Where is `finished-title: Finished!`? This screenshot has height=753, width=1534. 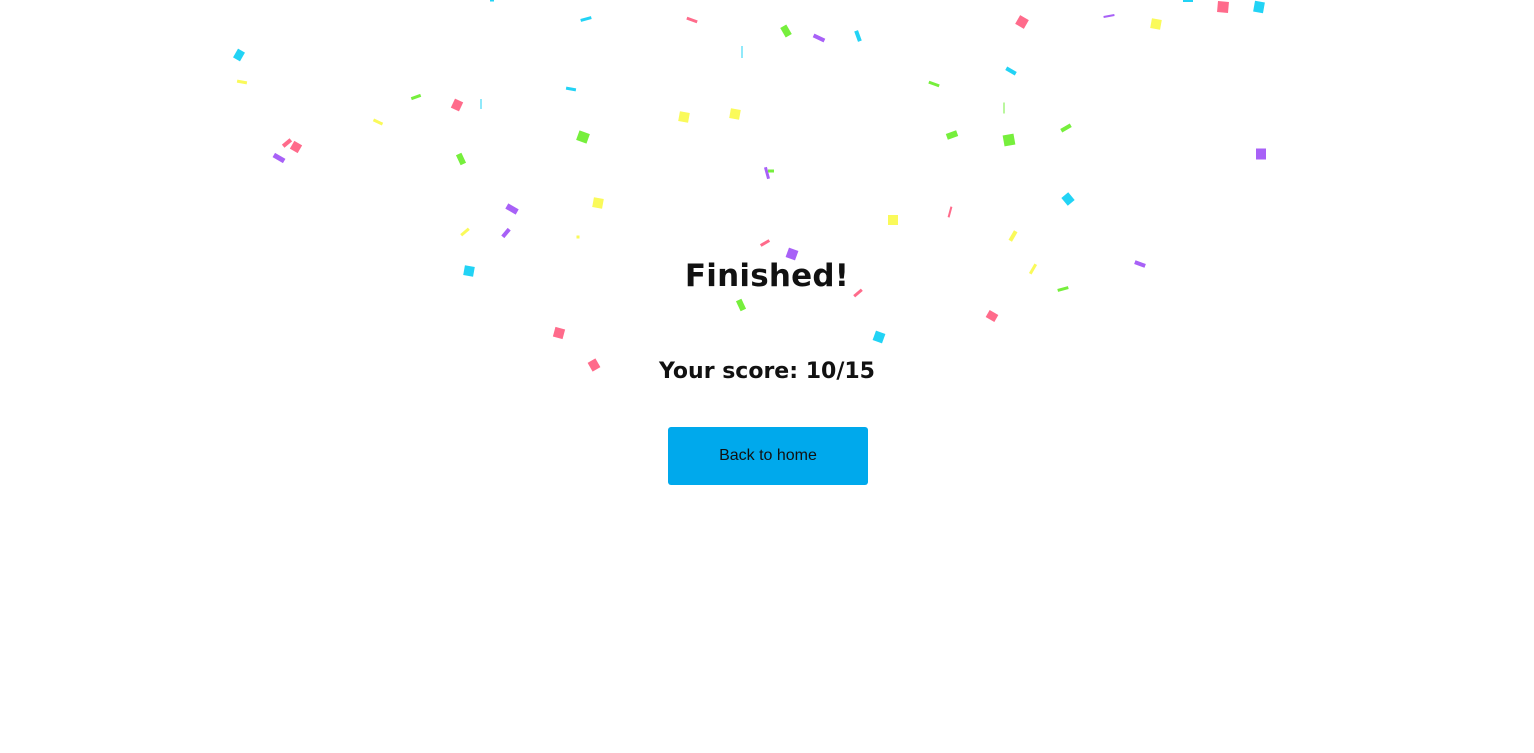
finished-title: Finished! is located at coordinates (767, 276).